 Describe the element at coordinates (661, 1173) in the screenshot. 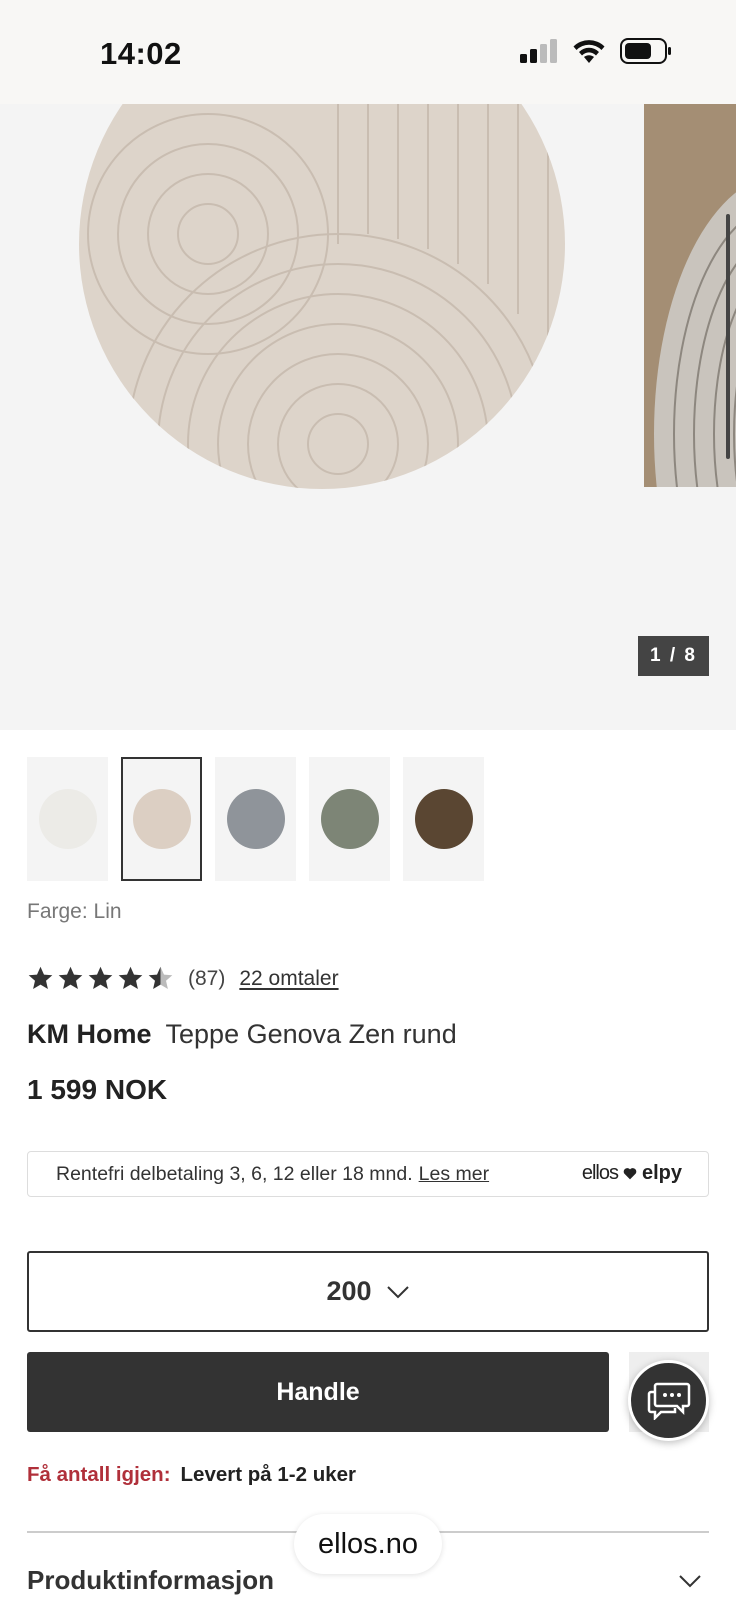

I see `elpy-logo-text: elpy` at that location.